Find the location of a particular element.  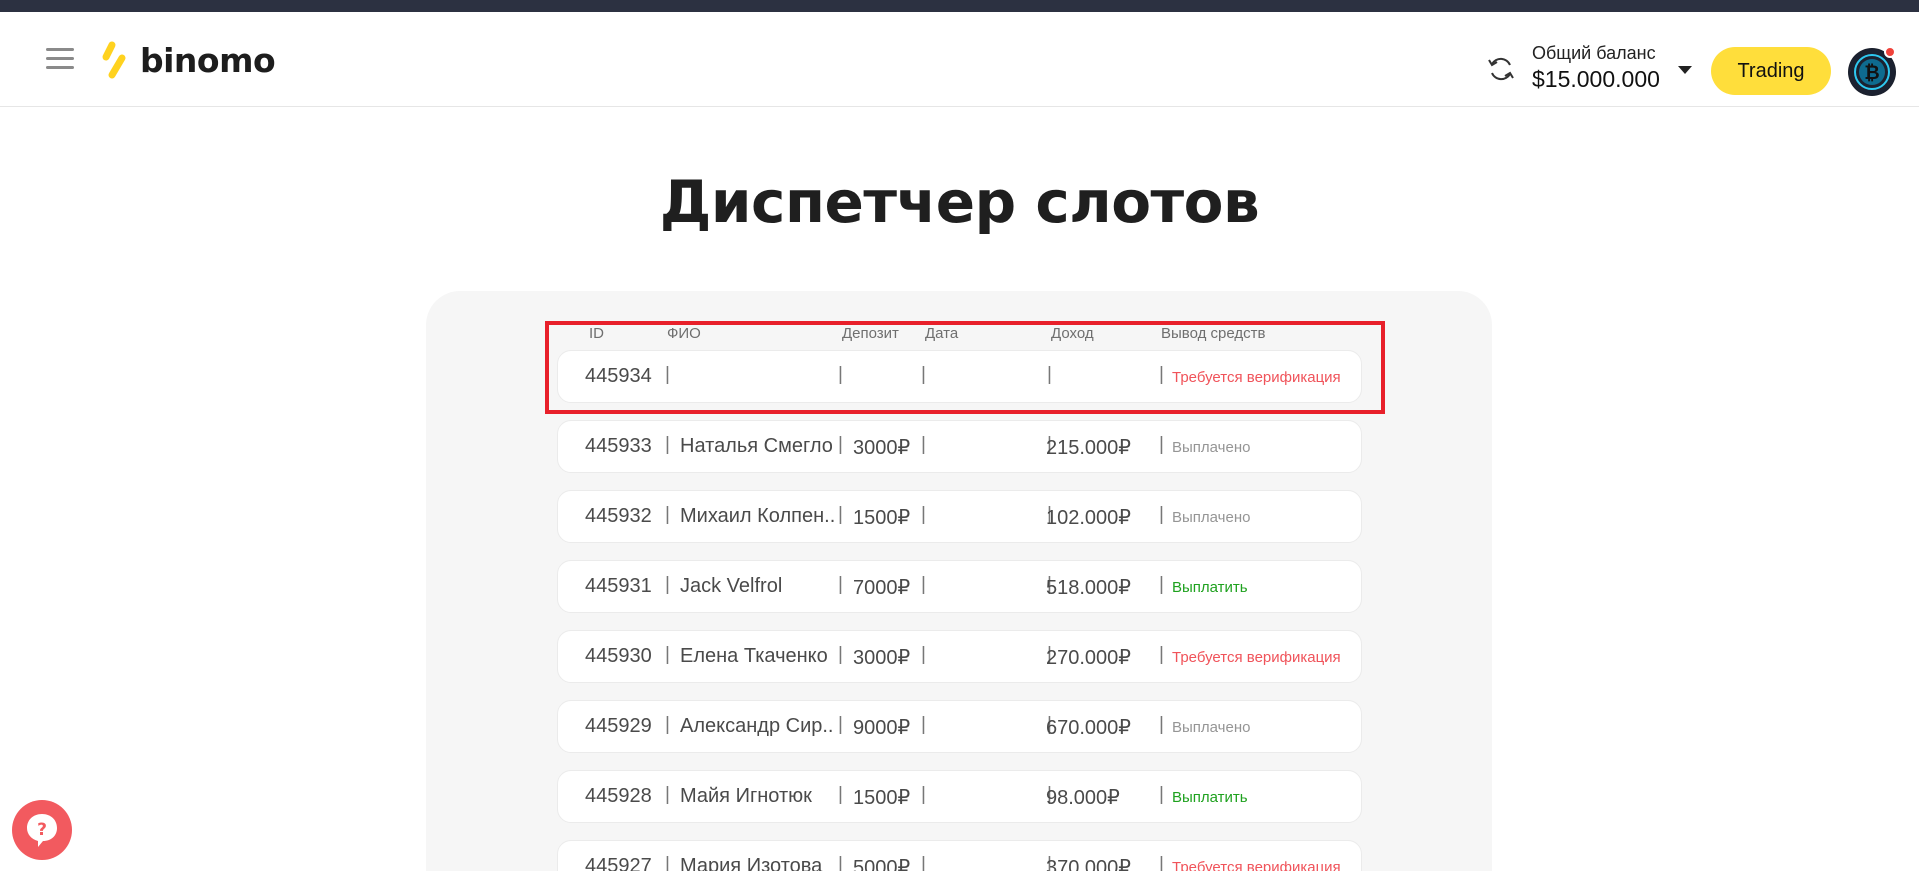

binomo-logo: binomo is located at coordinates (188, 60).